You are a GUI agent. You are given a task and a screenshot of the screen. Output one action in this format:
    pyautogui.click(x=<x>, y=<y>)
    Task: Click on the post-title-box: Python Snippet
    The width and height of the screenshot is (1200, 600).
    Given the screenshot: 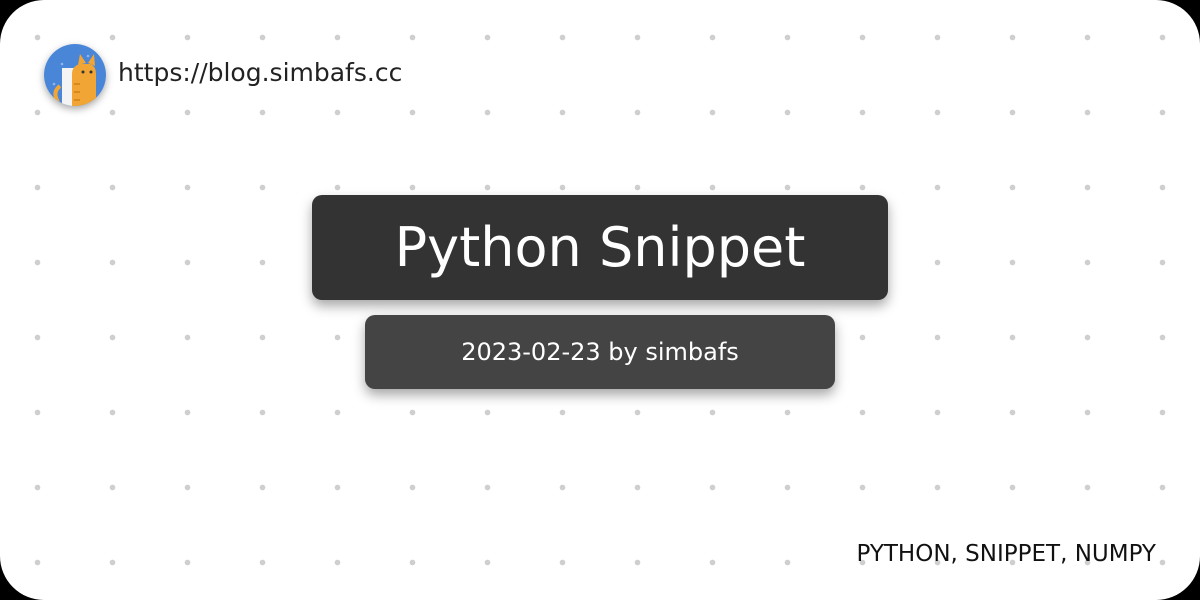 What is the action you would take?
    pyautogui.click(x=600, y=247)
    